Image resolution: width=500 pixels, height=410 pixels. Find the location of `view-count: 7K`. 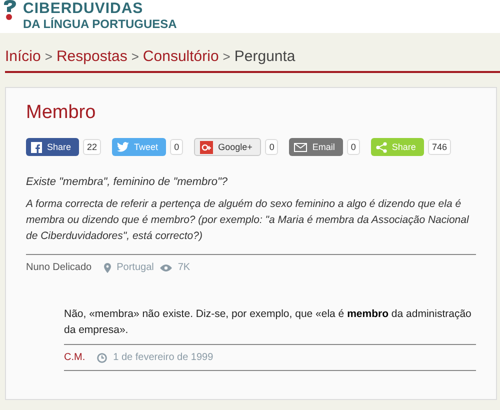

view-count: 7K is located at coordinates (184, 267).